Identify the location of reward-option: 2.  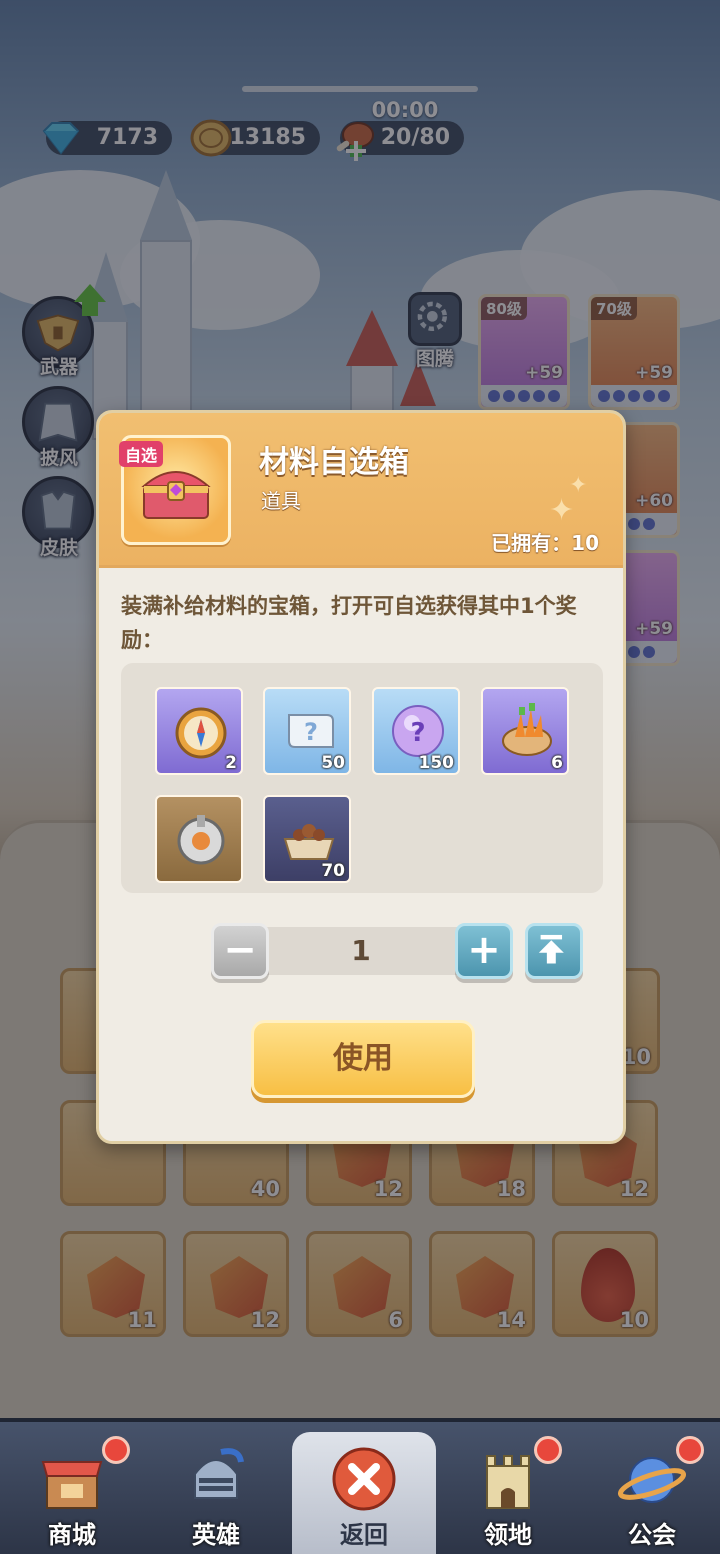
(199, 731).